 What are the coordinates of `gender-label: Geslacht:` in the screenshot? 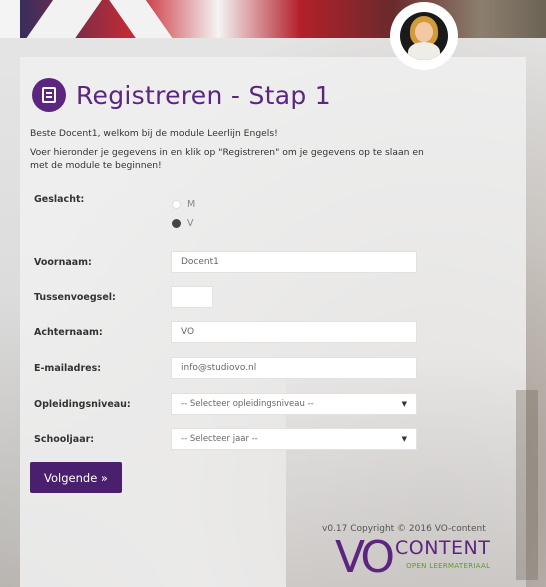 It's located at (59, 199).